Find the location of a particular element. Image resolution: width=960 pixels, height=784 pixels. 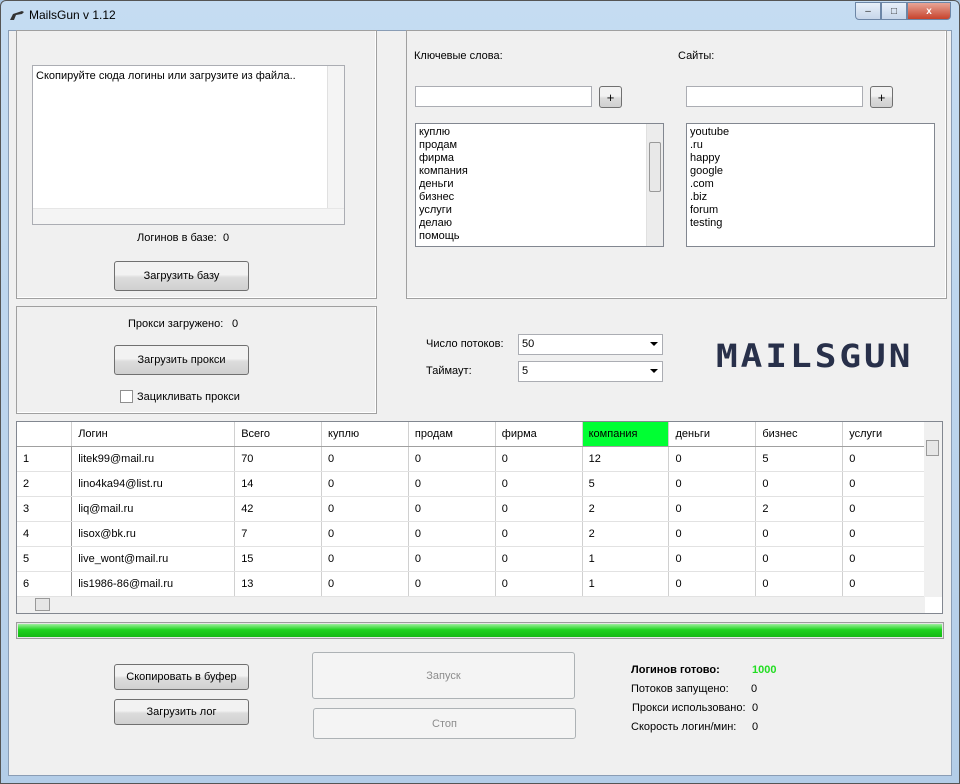

threads-select: 50 is located at coordinates (590, 344).